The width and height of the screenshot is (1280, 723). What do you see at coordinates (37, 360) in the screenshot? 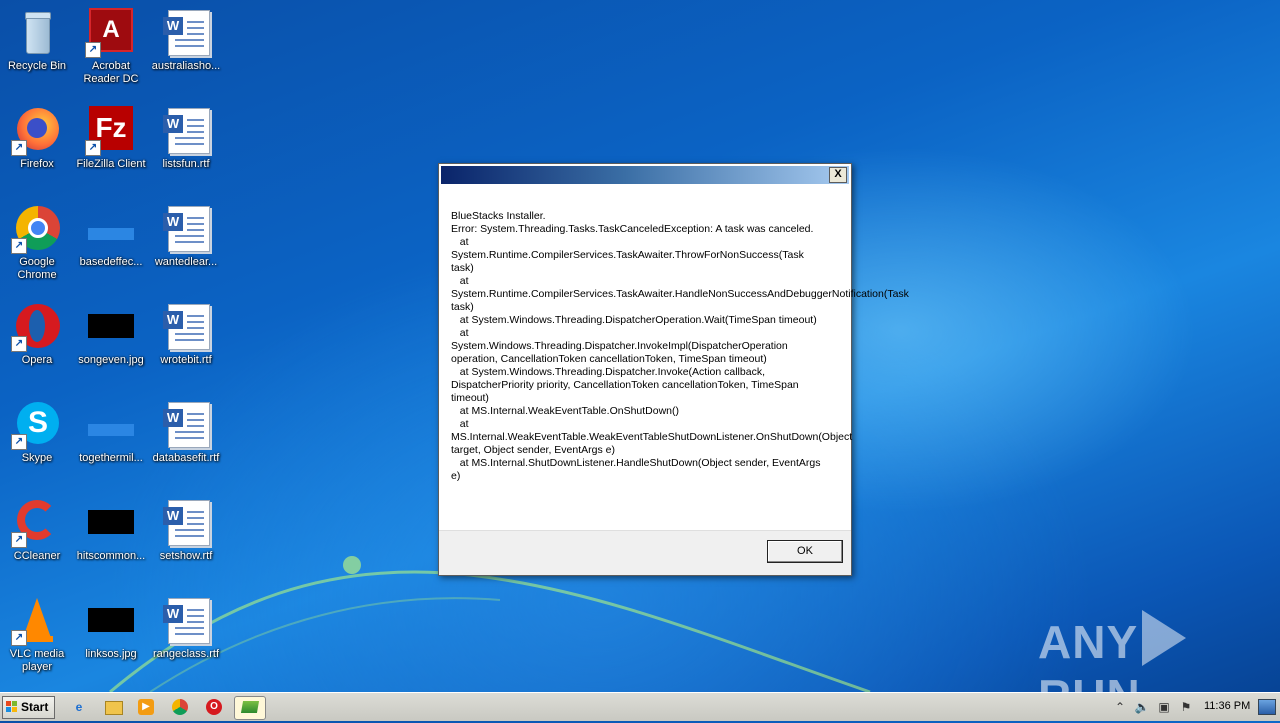
I see `desktop-icon-label: Opera` at bounding box center [37, 360].